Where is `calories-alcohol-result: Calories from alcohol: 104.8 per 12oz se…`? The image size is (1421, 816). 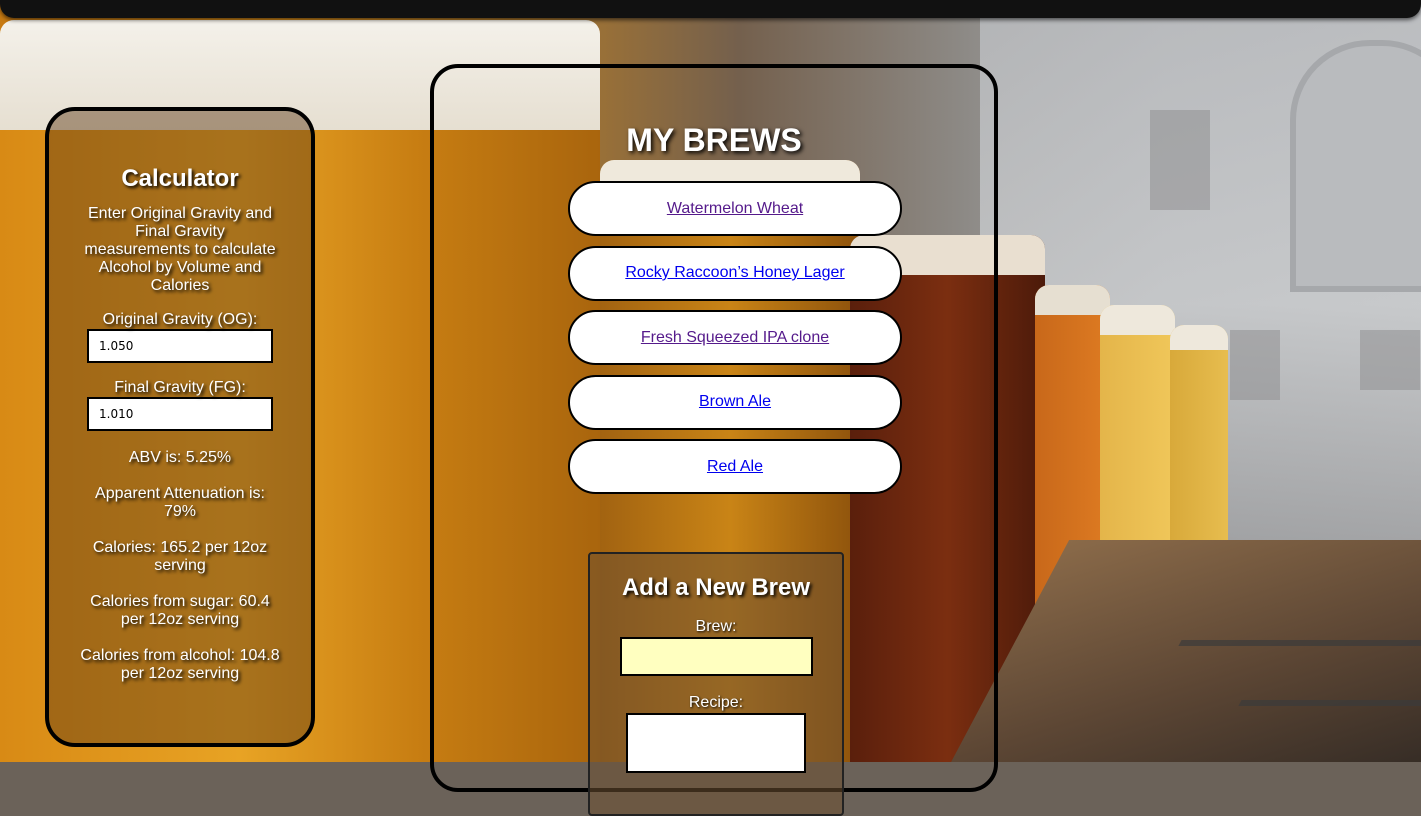 calories-alcohol-result: Calories from alcohol: 104.8 per 12oz se… is located at coordinates (180, 664).